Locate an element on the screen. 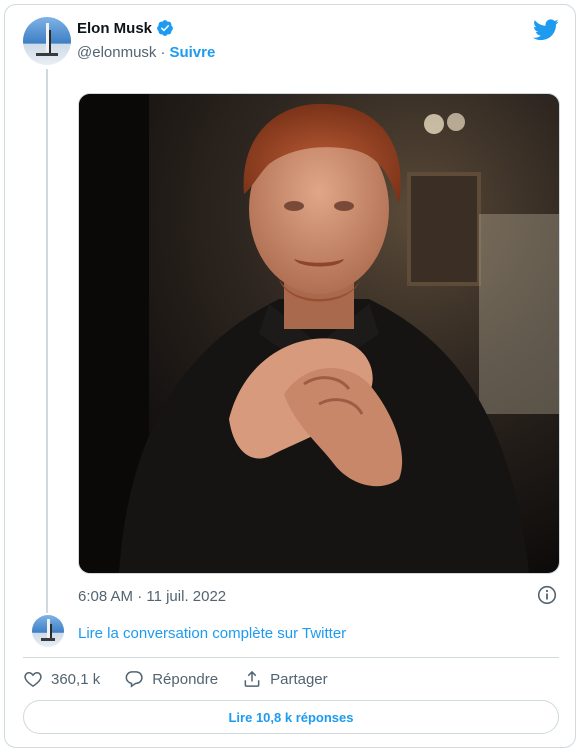 The image size is (582, 754). author-display-name: Elon Musk is located at coordinates (114, 28).